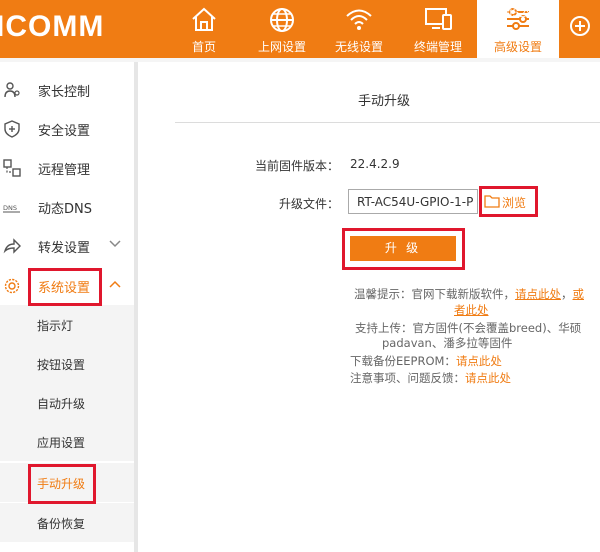 This screenshot has width=600, height=552. I want to click on tip-feedback: 注意事项、问题反馈：请点此处, so click(430, 378).